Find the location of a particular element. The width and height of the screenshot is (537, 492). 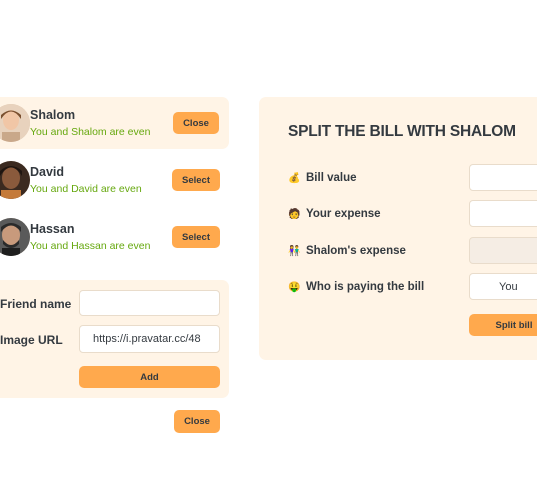

friend-item-shalom: Shalom You and Shalom are even Close is located at coordinates (114, 123).